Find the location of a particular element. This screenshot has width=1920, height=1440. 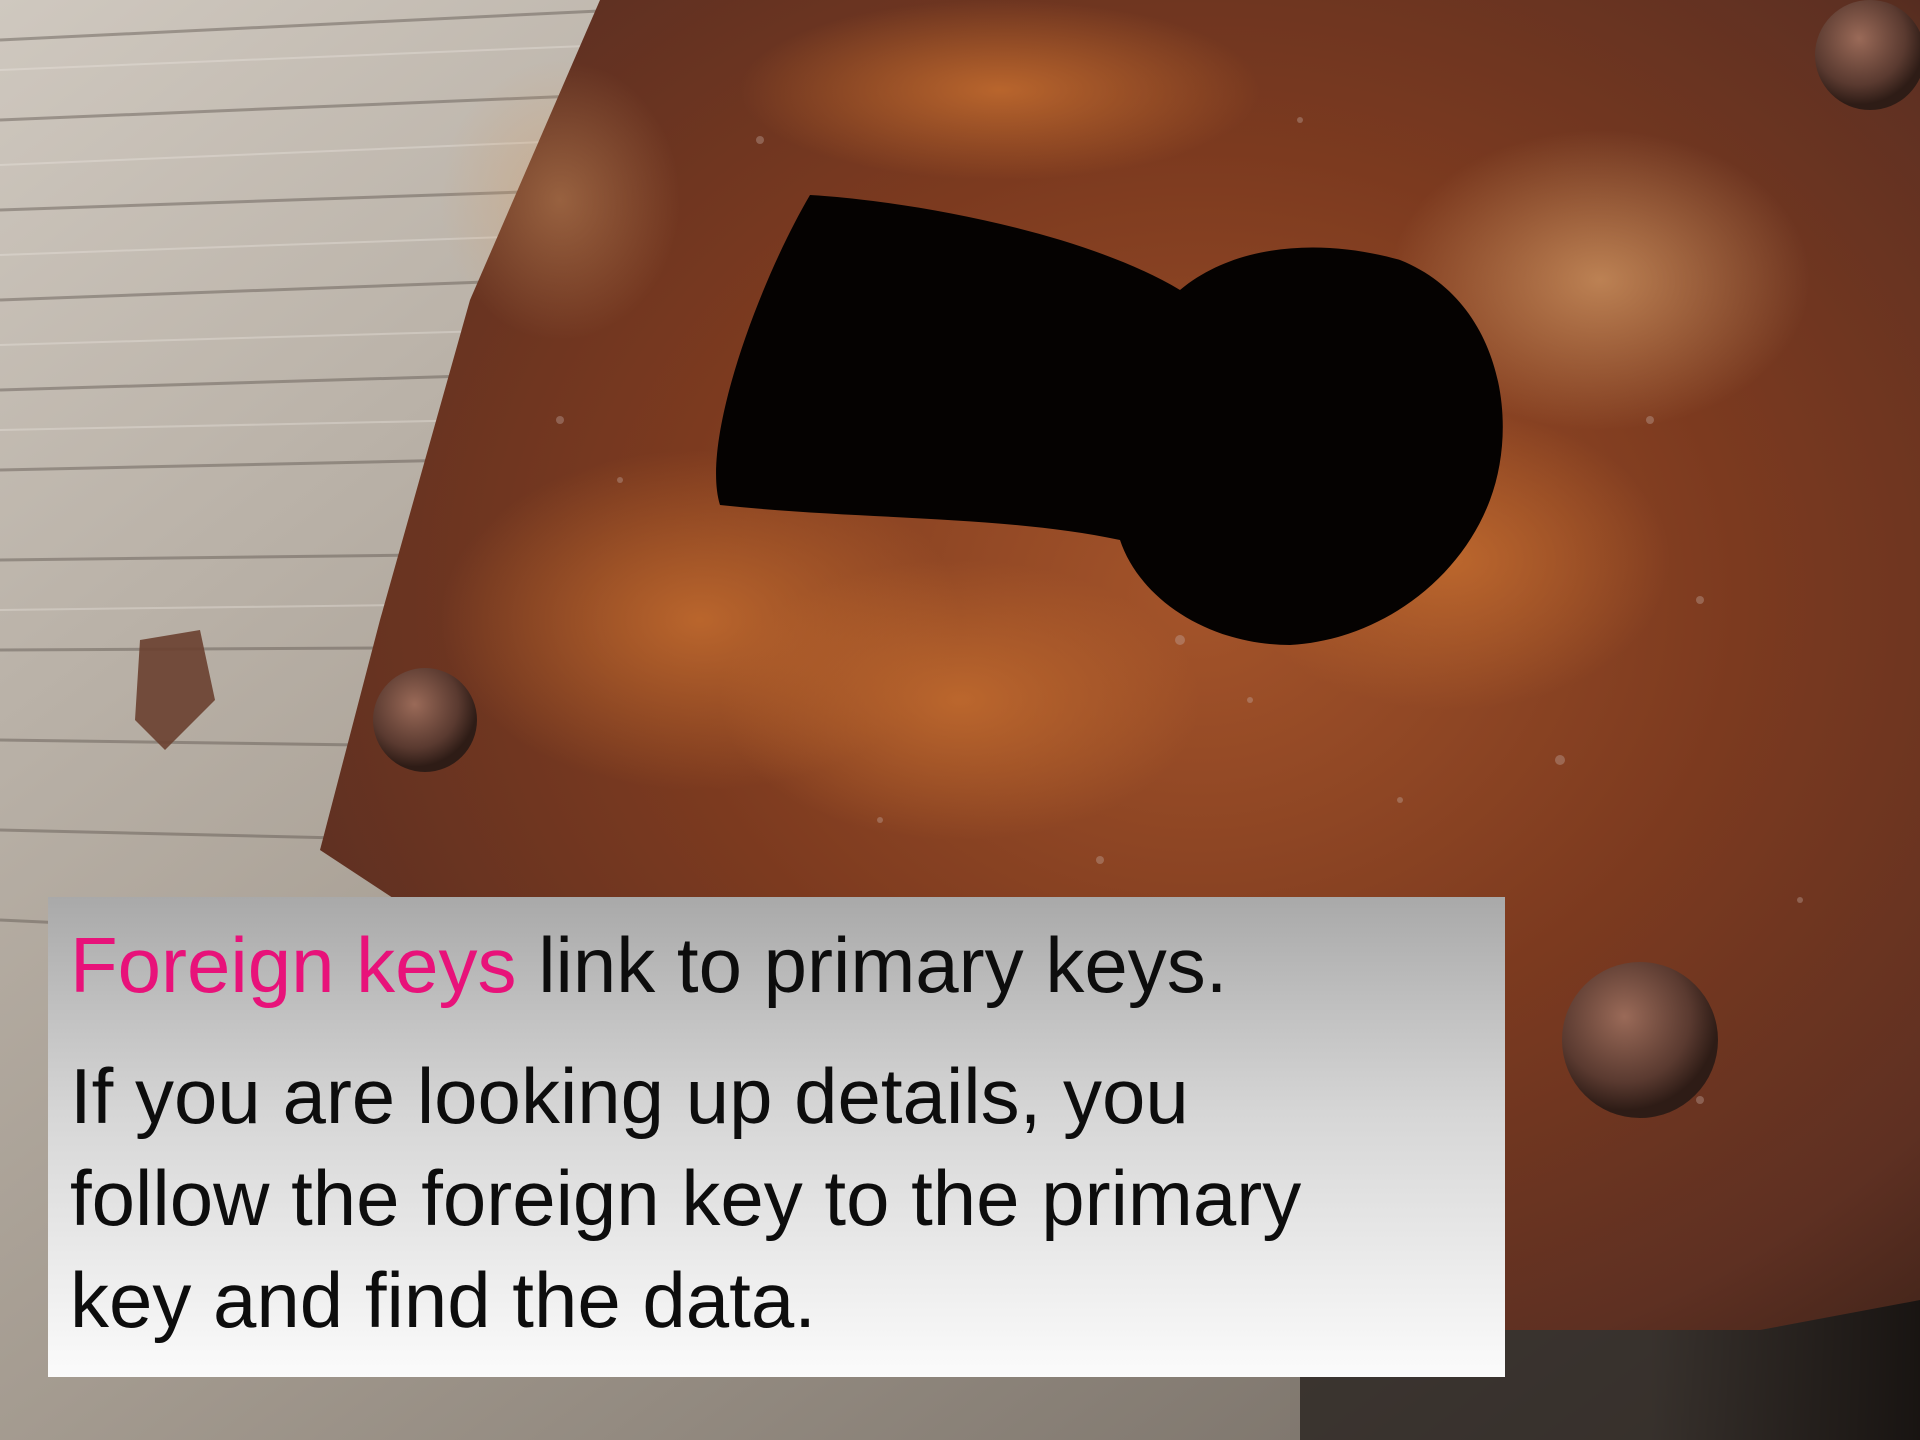

foreign-keys-highlight: Foreign keys is located at coordinates (293, 965).